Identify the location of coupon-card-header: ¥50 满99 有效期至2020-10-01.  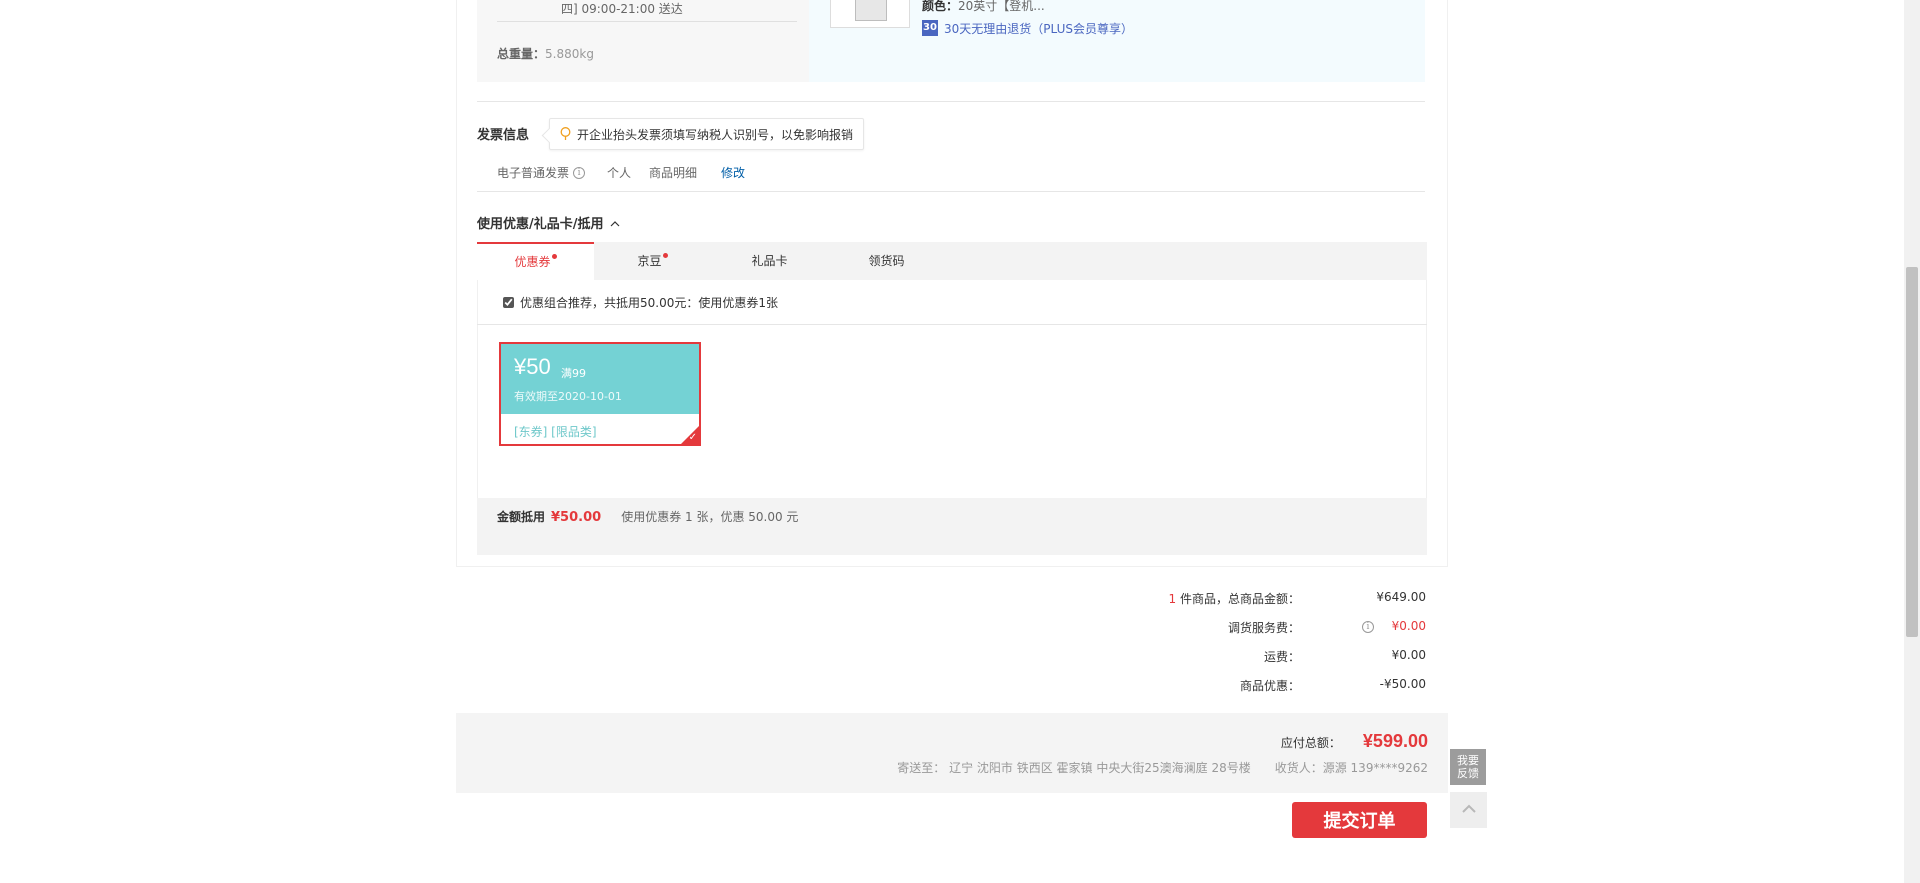
(600, 379).